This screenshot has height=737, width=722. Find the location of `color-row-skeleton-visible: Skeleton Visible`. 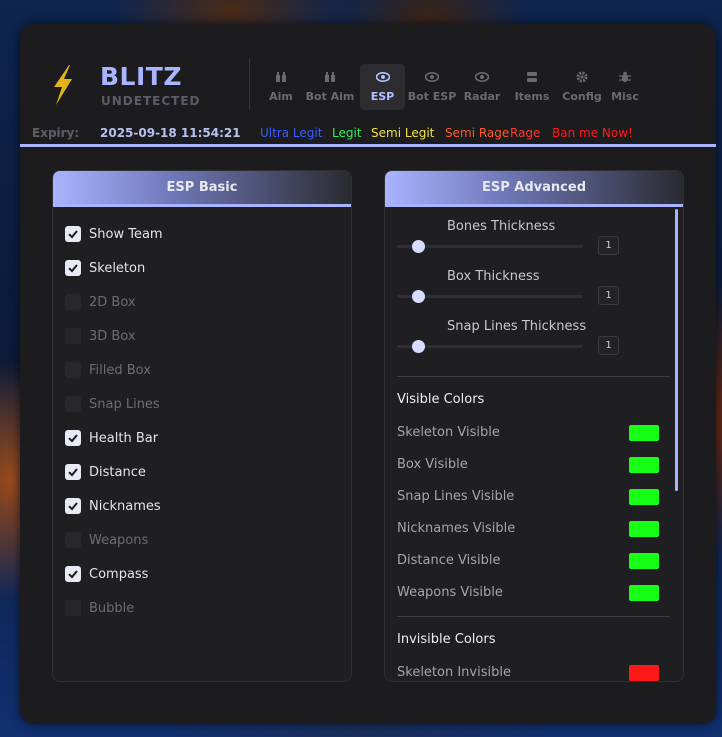

color-row-skeleton-visible: Skeleton Visible is located at coordinates (528, 434).